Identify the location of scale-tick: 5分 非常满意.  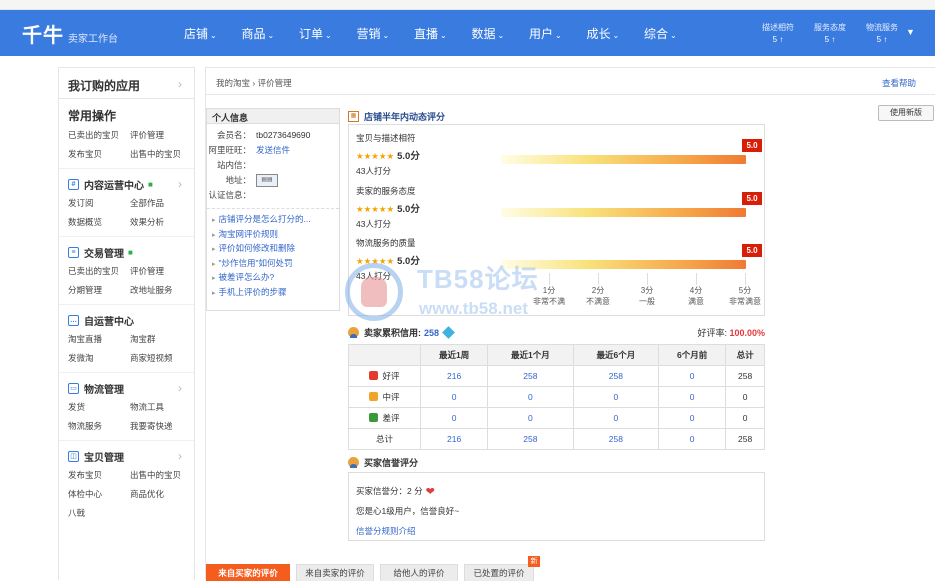
(745, 290).